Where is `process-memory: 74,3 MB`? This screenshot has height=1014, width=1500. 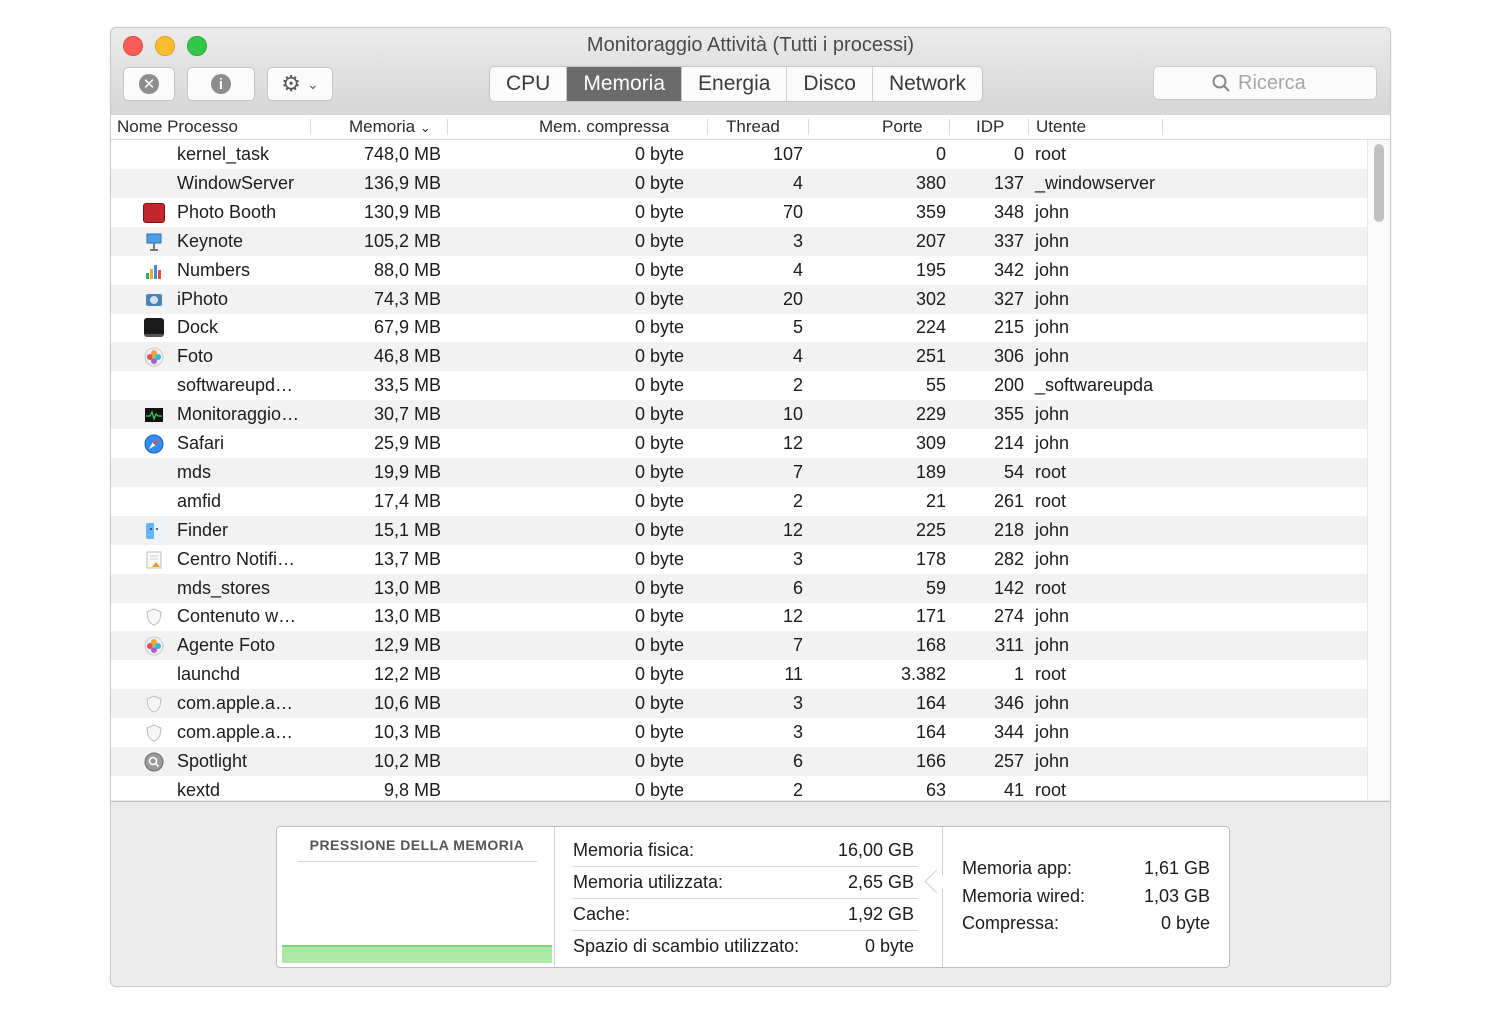 process-memory: 74,3 MB is located at coordinates (407, 298).